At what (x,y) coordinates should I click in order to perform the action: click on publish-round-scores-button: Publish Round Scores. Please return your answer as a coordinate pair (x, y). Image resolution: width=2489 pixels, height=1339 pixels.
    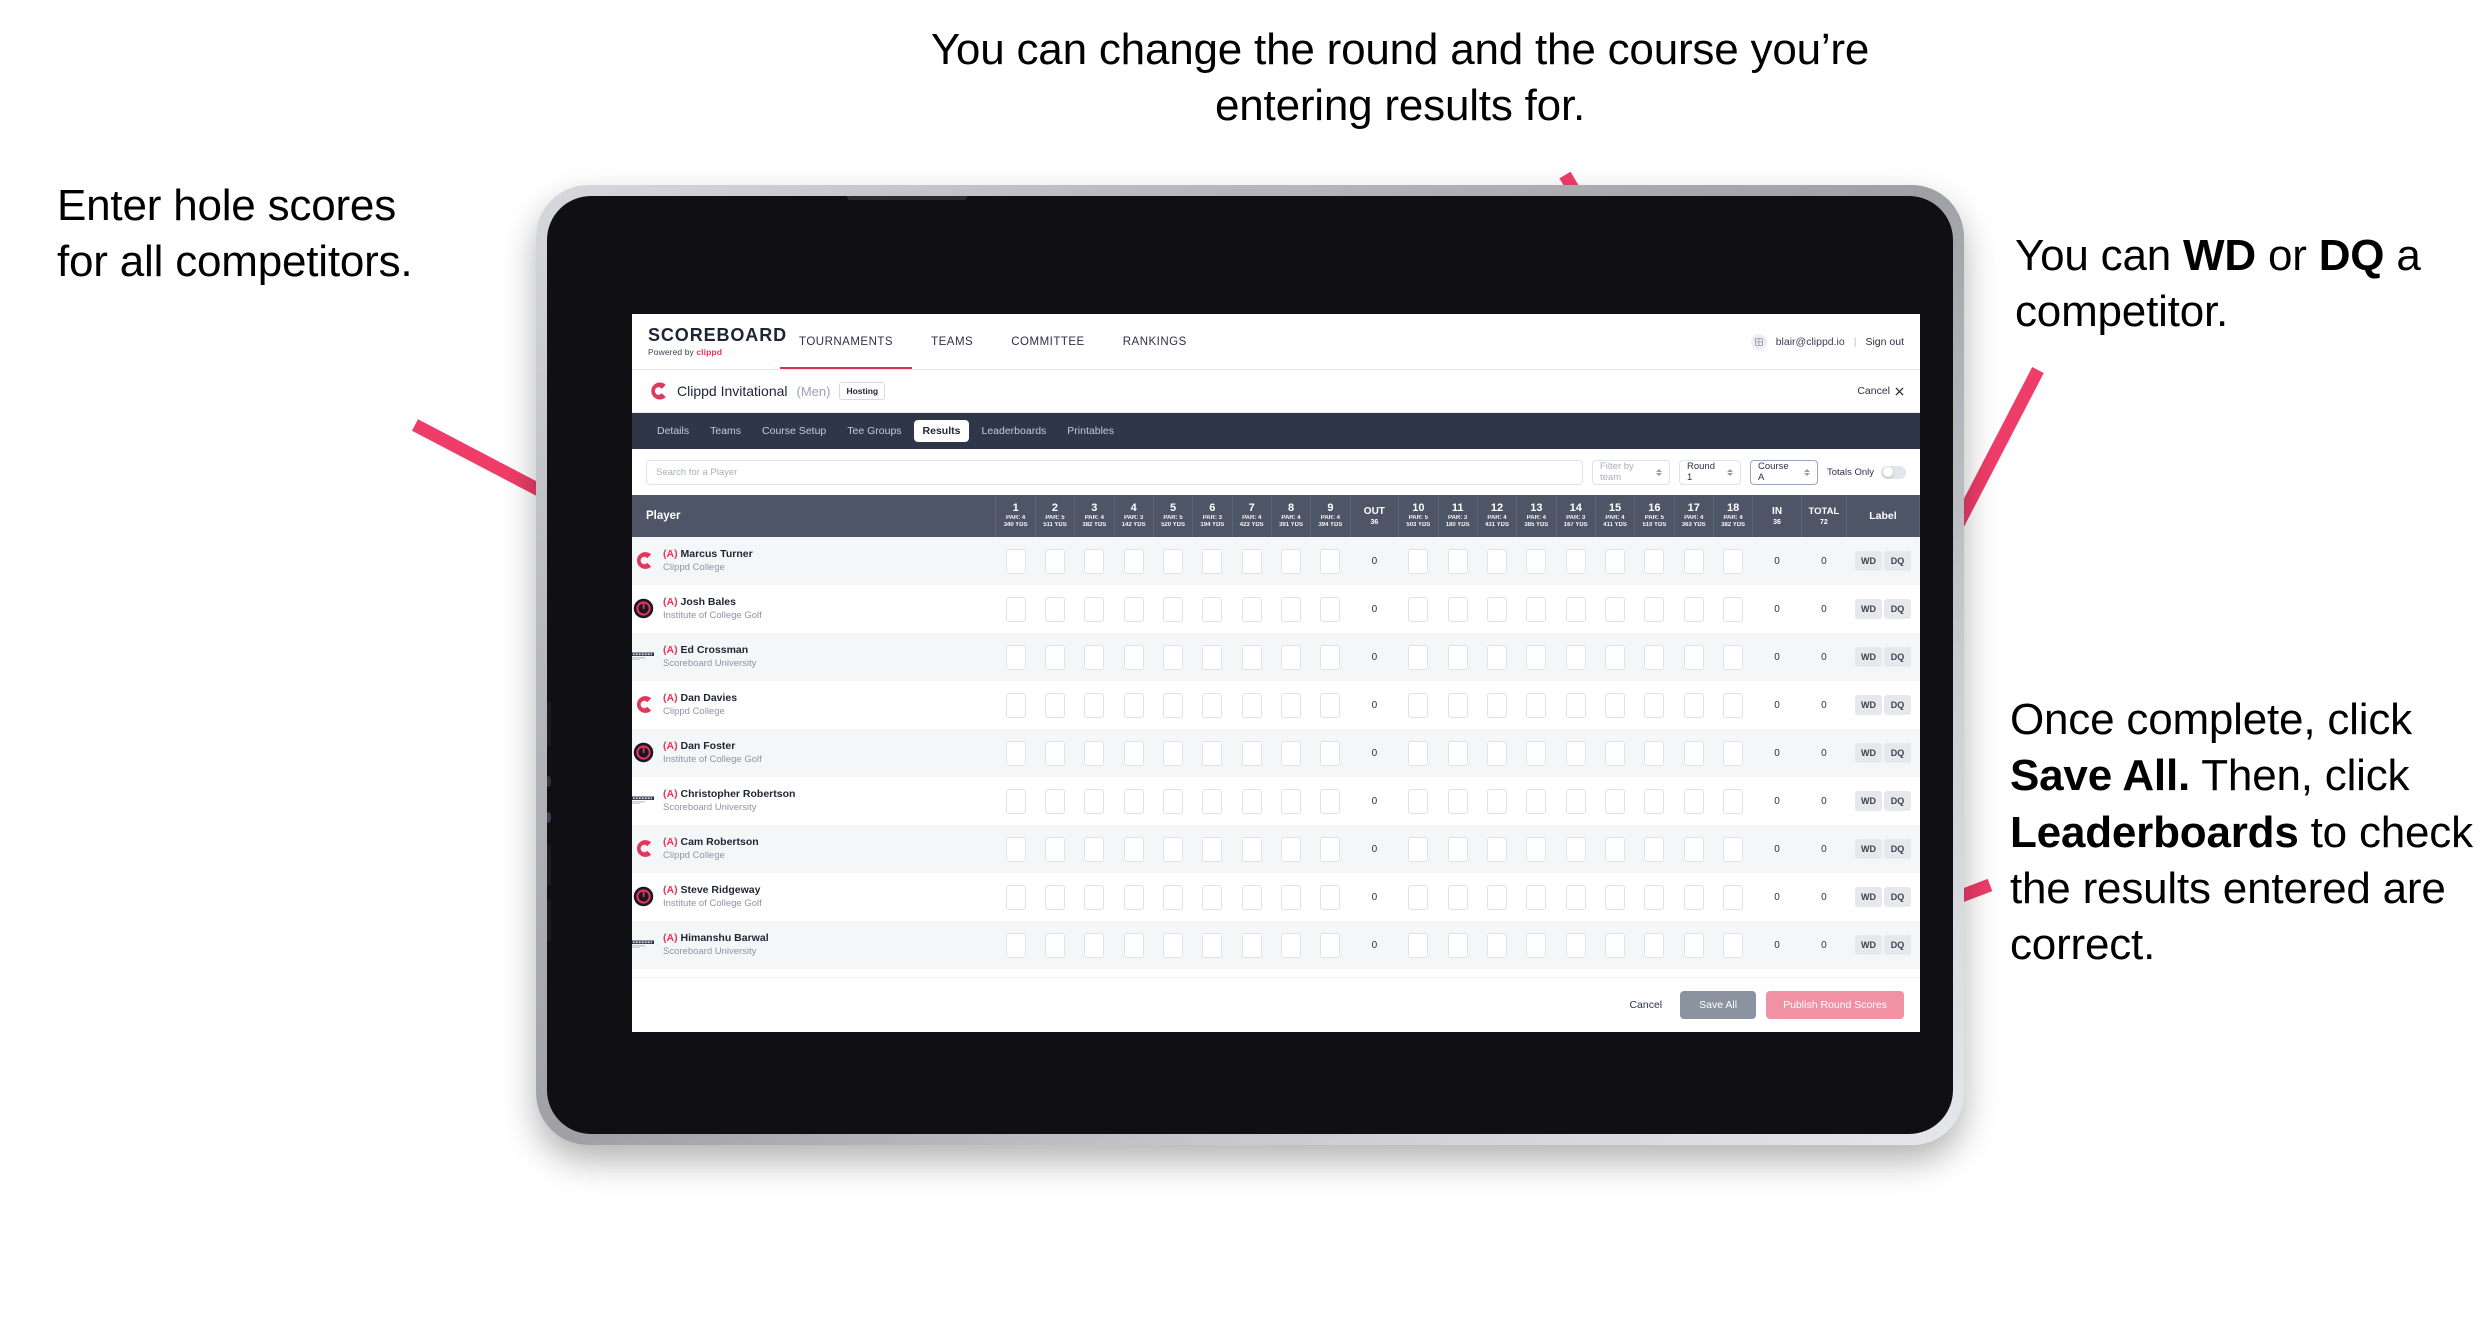
    Looking at the image, I should click on (1835, 1005).